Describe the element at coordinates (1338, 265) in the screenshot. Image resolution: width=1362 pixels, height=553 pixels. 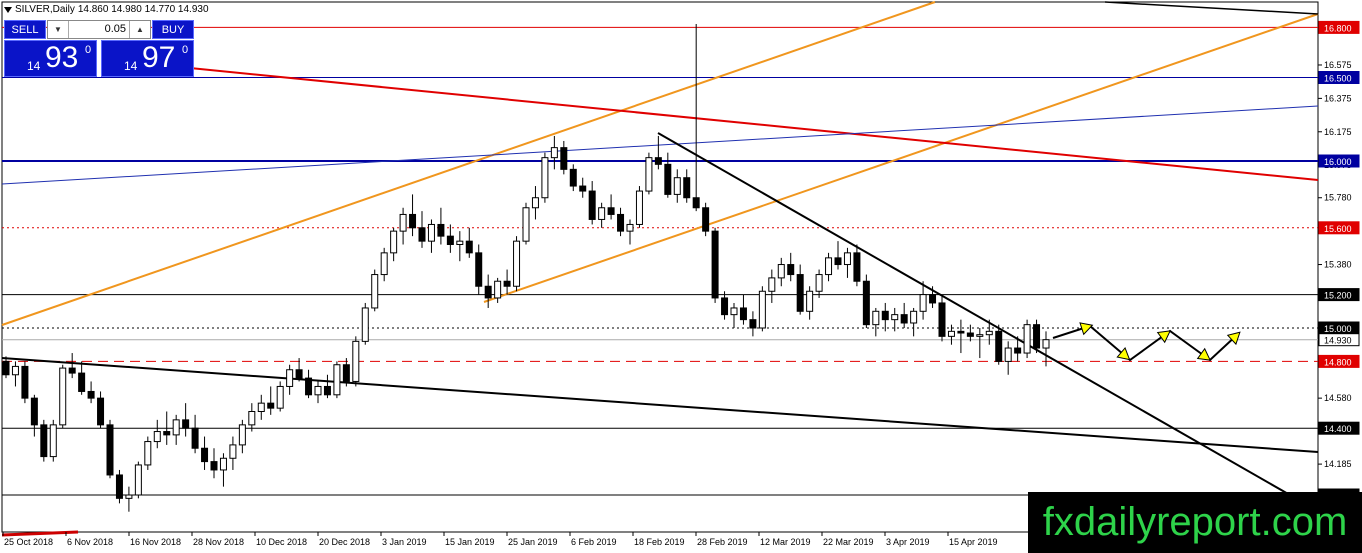
I see `price-tick-label: 15.380` at that location.